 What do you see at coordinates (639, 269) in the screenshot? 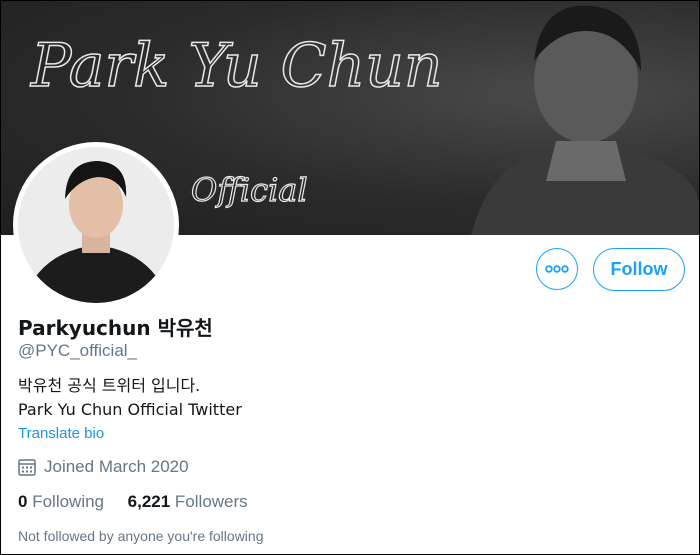
I see `follow-button: Follow` at bounding box center [639, 269].